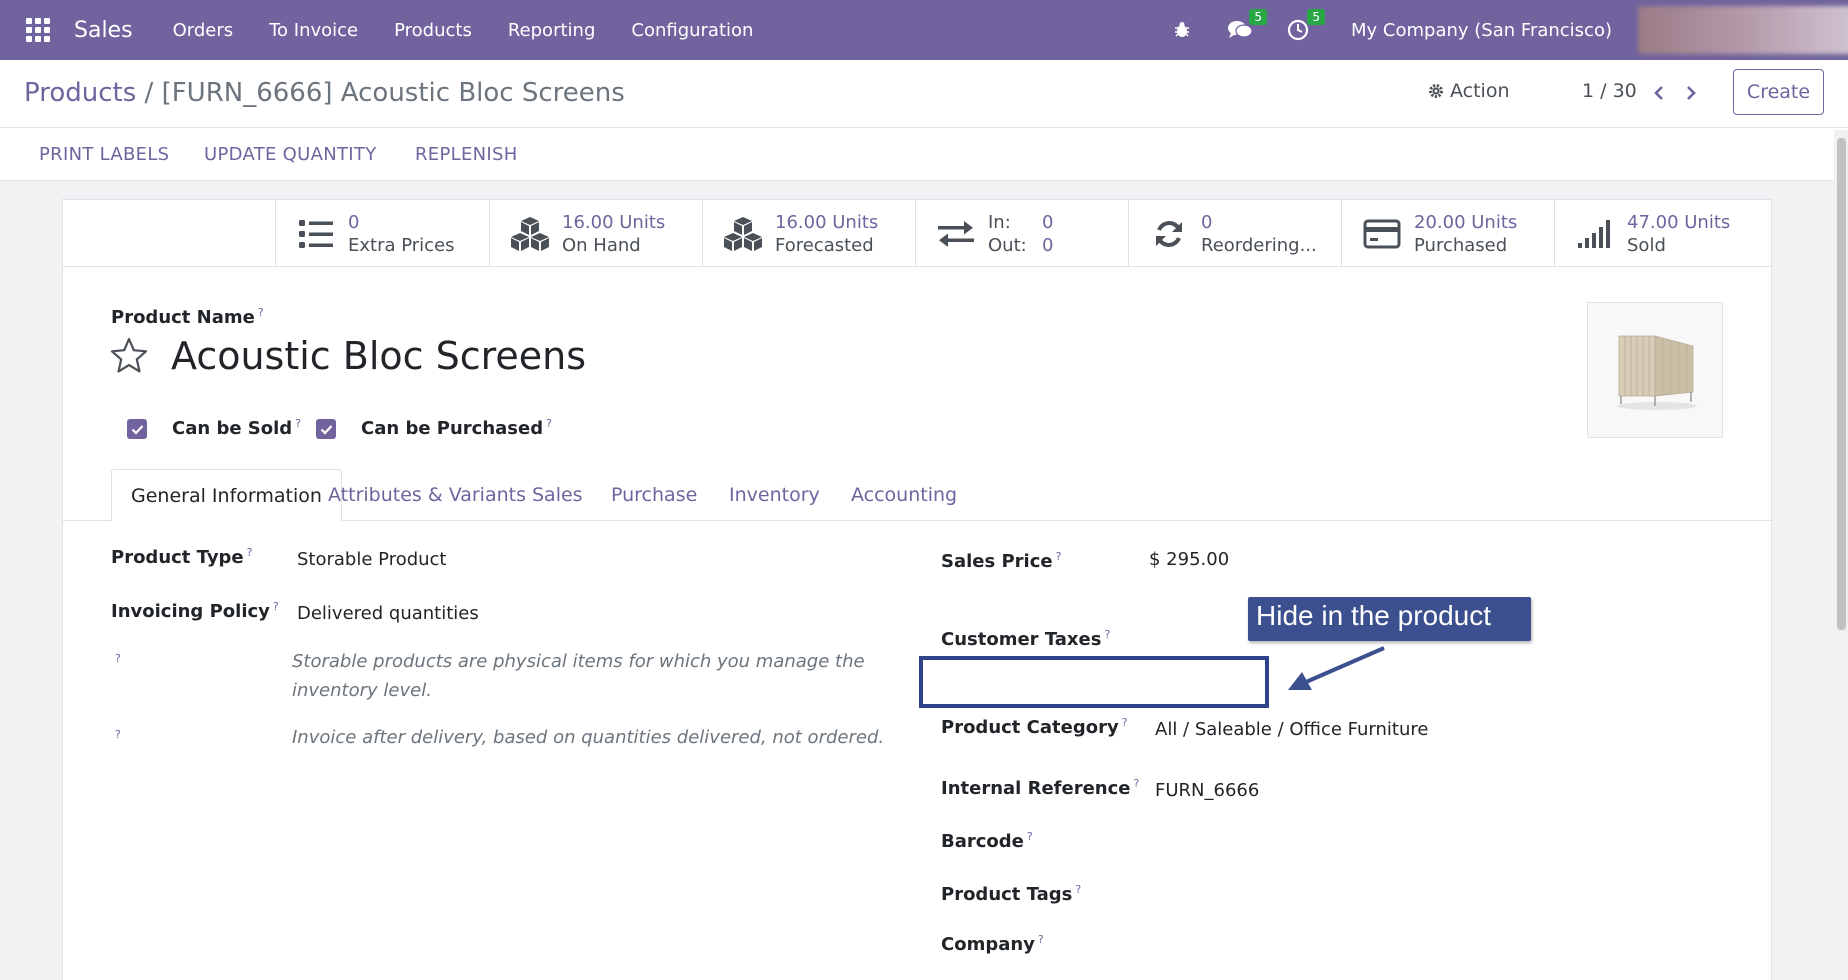 The height and width of the screenshot is (980, 1848). Describe the element at coordinates (1034, 727) in the screenshot. I see `product-category-label: Product Category?` at that location.